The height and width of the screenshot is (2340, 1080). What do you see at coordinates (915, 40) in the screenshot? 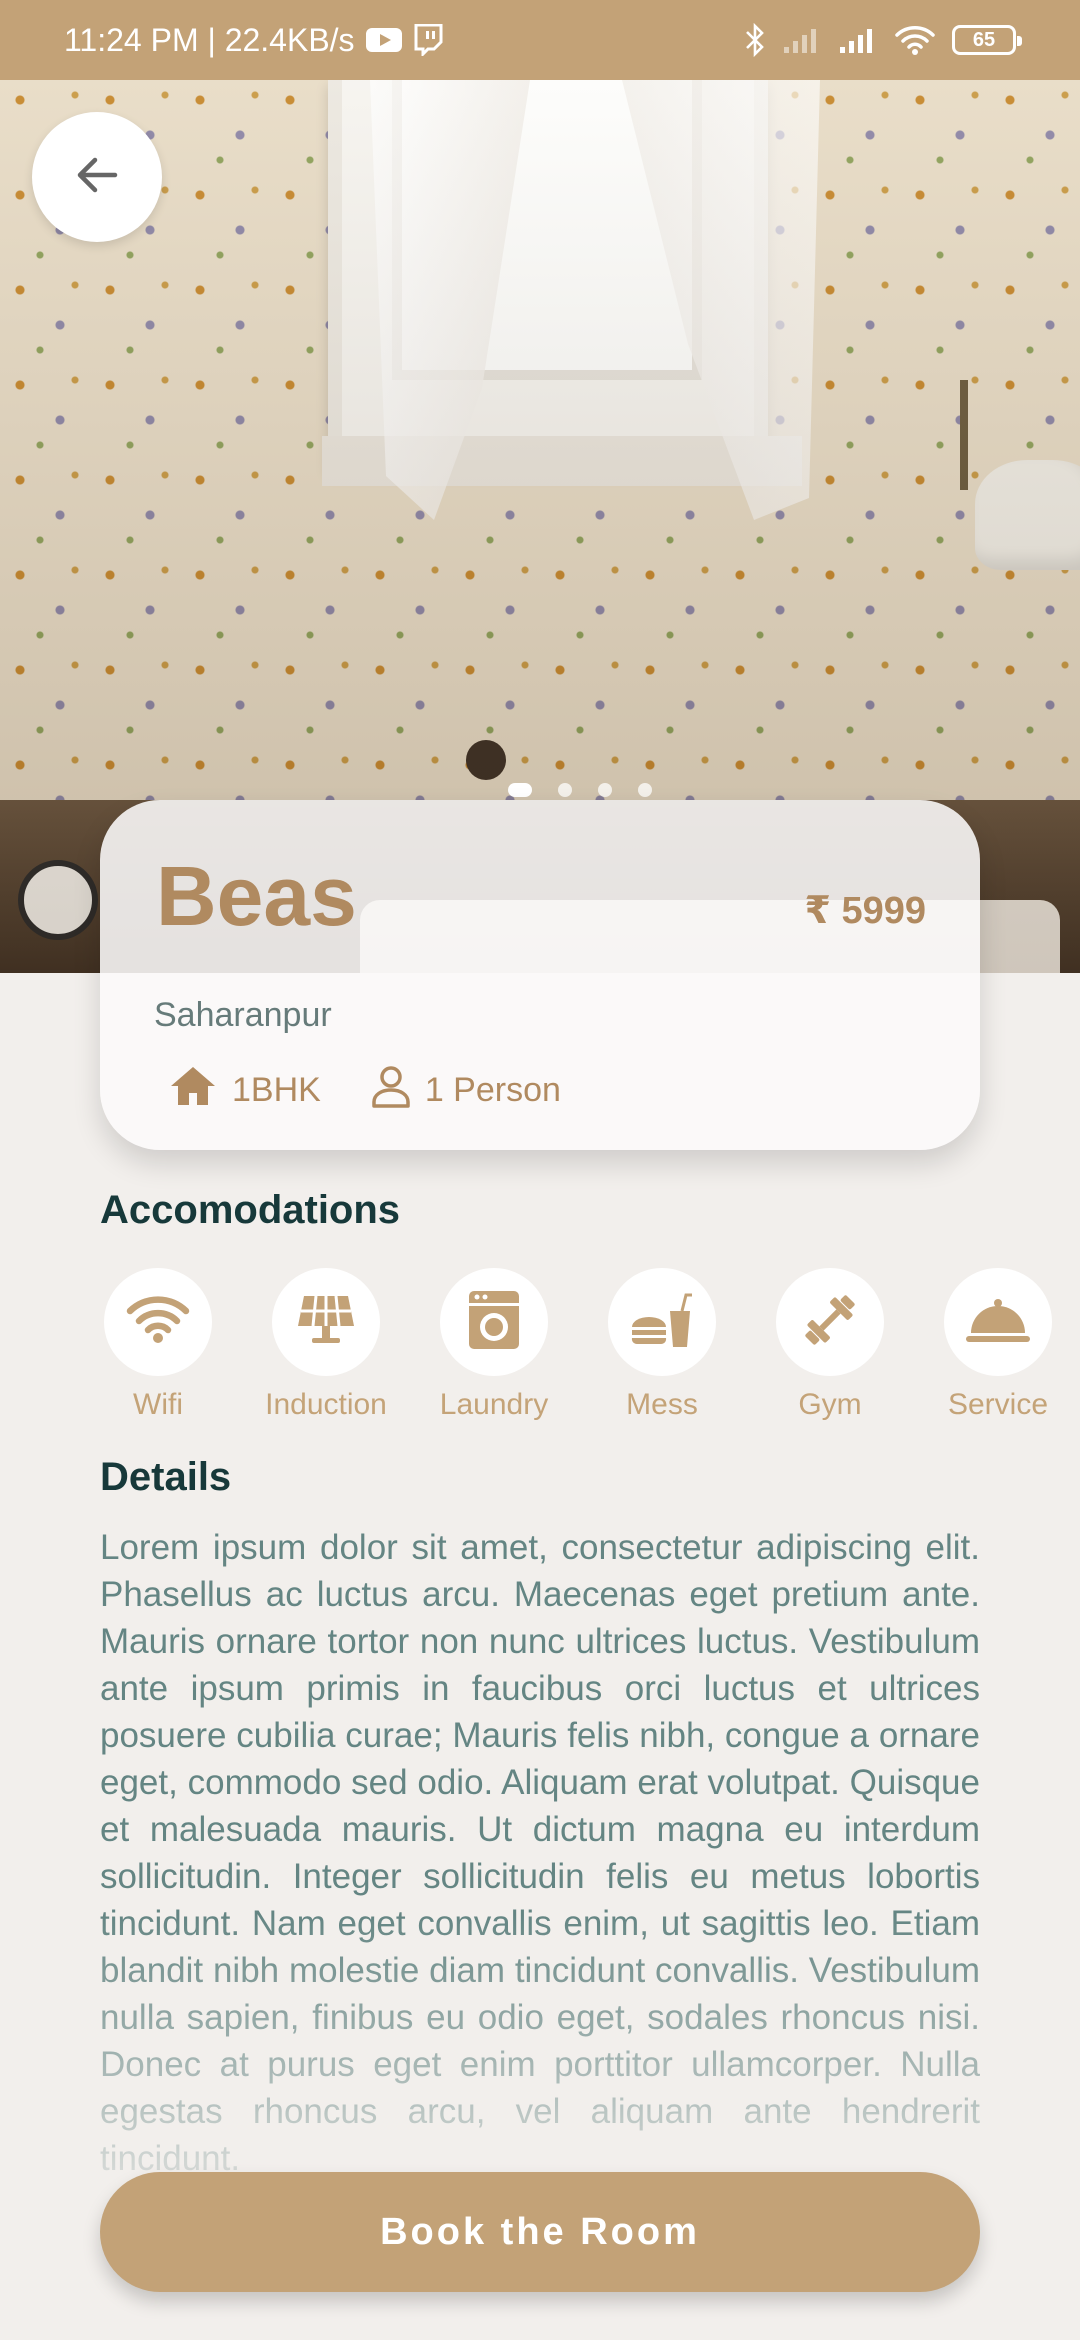
I see `wifi-status-icon` at bounding box center [915, 40].